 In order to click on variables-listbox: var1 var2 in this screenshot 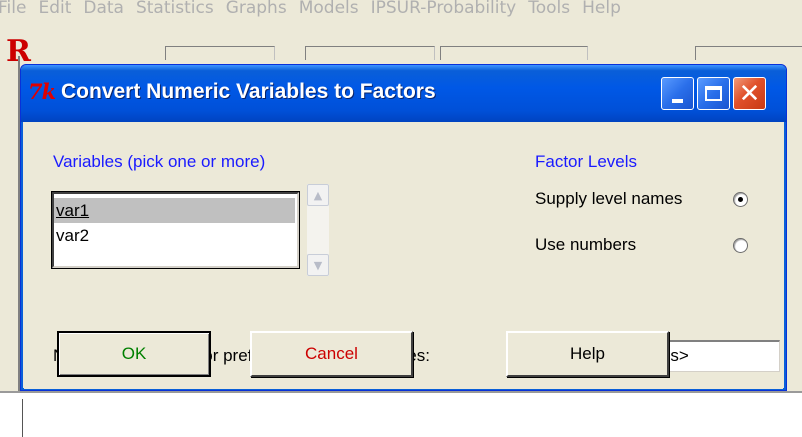, I will do `click(175, 230)`.